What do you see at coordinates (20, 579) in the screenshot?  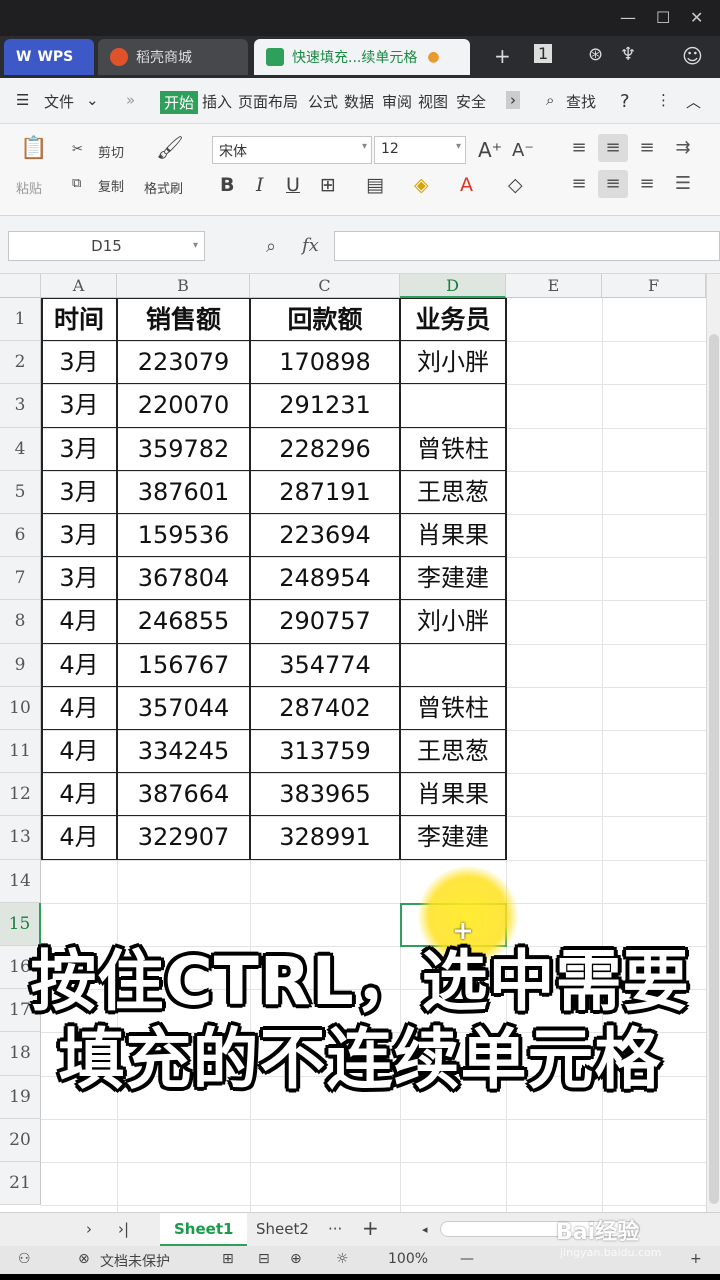 I see `row-header-7: 7` at bounding box center [20, 579].